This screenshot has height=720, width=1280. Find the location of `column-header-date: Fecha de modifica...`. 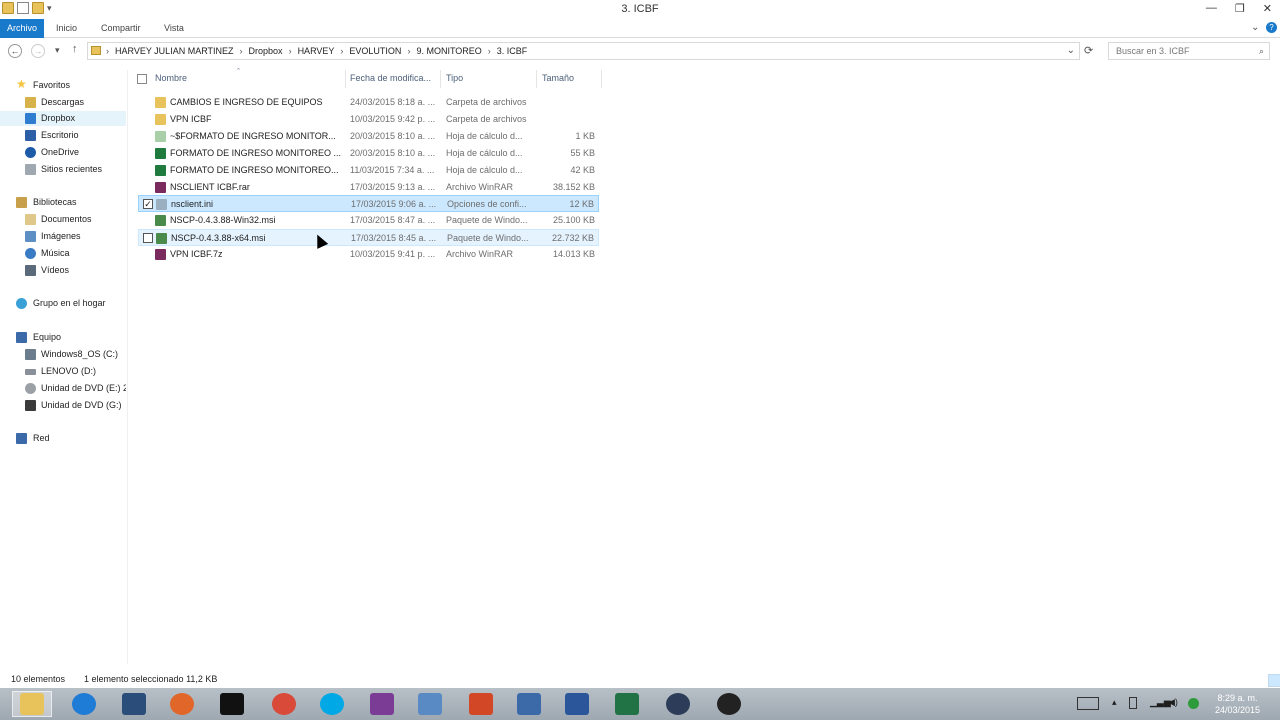

column-header-date: Fecha de modifica... is located at coordinates (390, 78).